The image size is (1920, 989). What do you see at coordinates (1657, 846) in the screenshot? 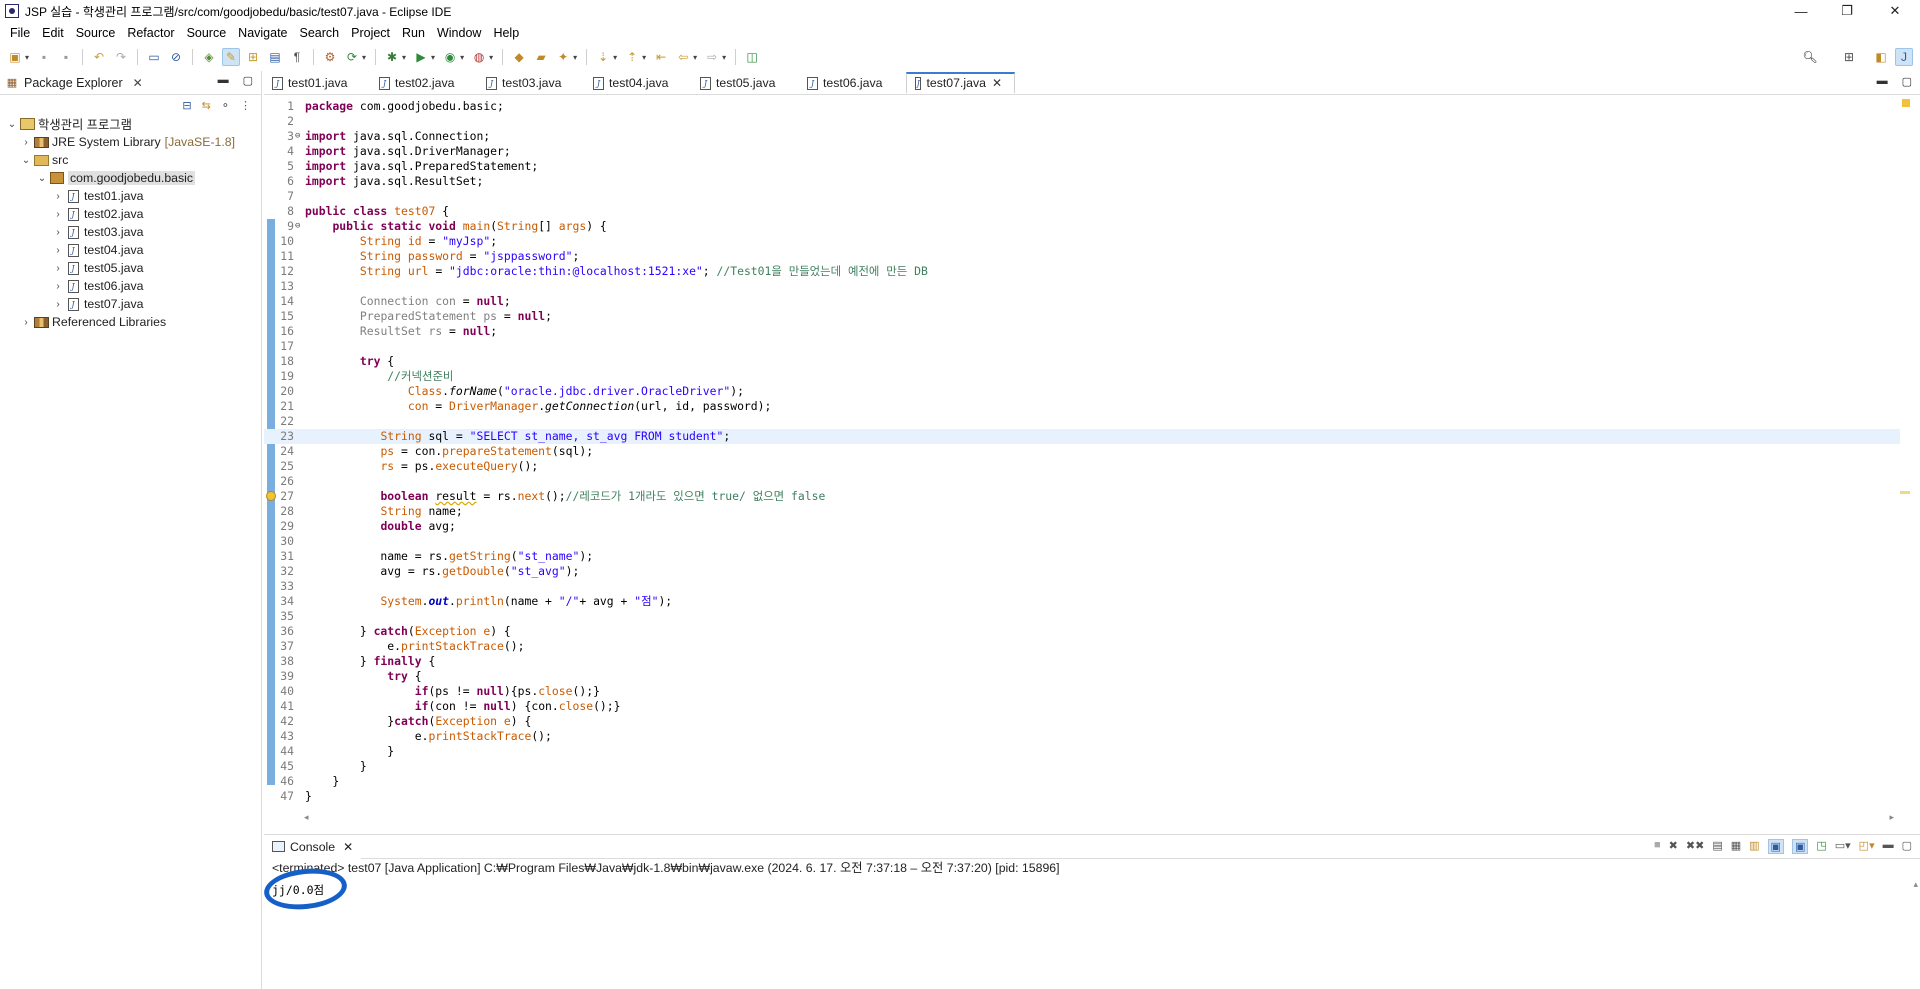
I see `terminate-icon: ■` at bounding box center [1657, 846].